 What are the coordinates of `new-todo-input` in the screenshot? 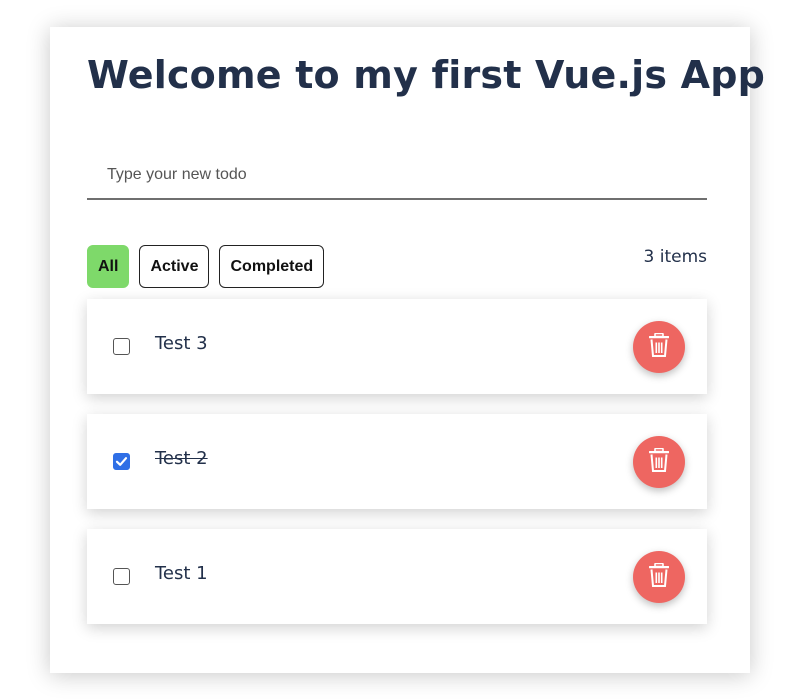 It's located at (397, 176).